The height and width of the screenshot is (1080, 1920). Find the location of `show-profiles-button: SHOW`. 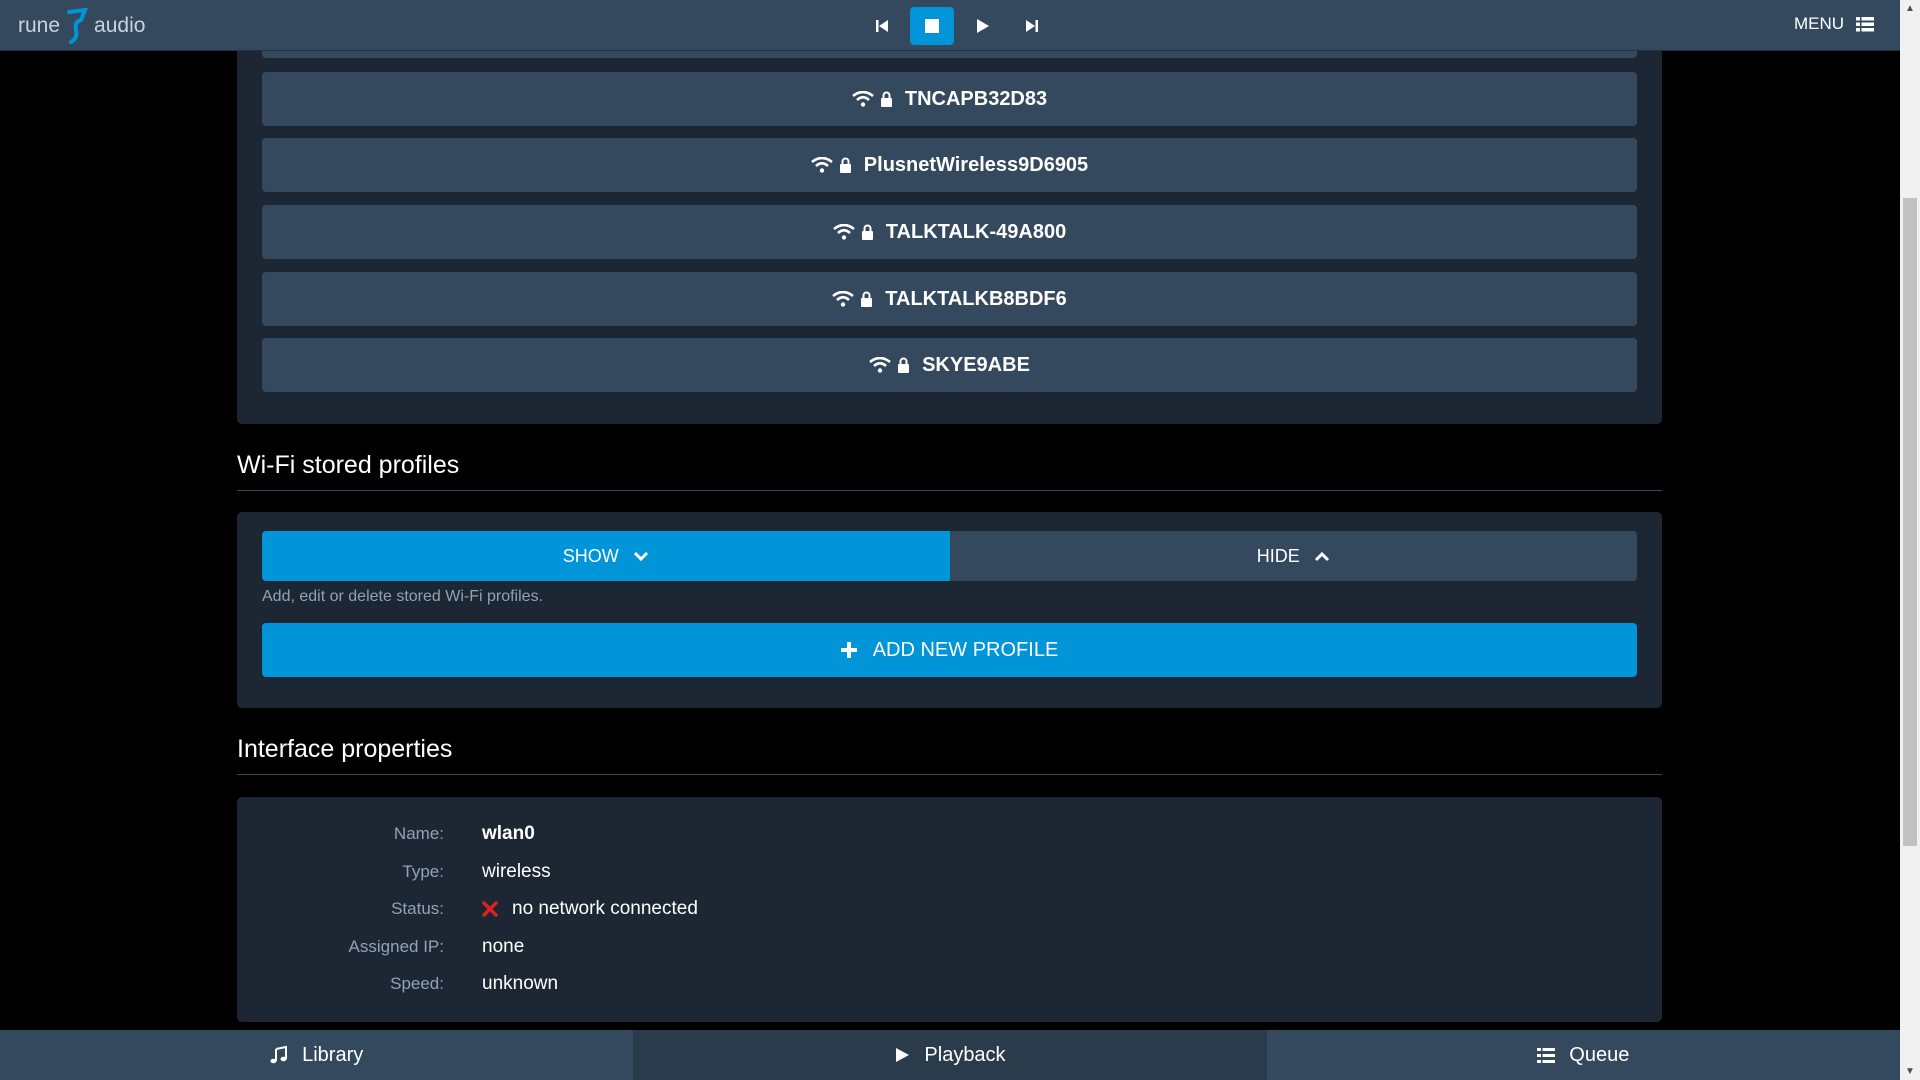

show-profiles-button: SHOW is located at coordinates (606, 556).